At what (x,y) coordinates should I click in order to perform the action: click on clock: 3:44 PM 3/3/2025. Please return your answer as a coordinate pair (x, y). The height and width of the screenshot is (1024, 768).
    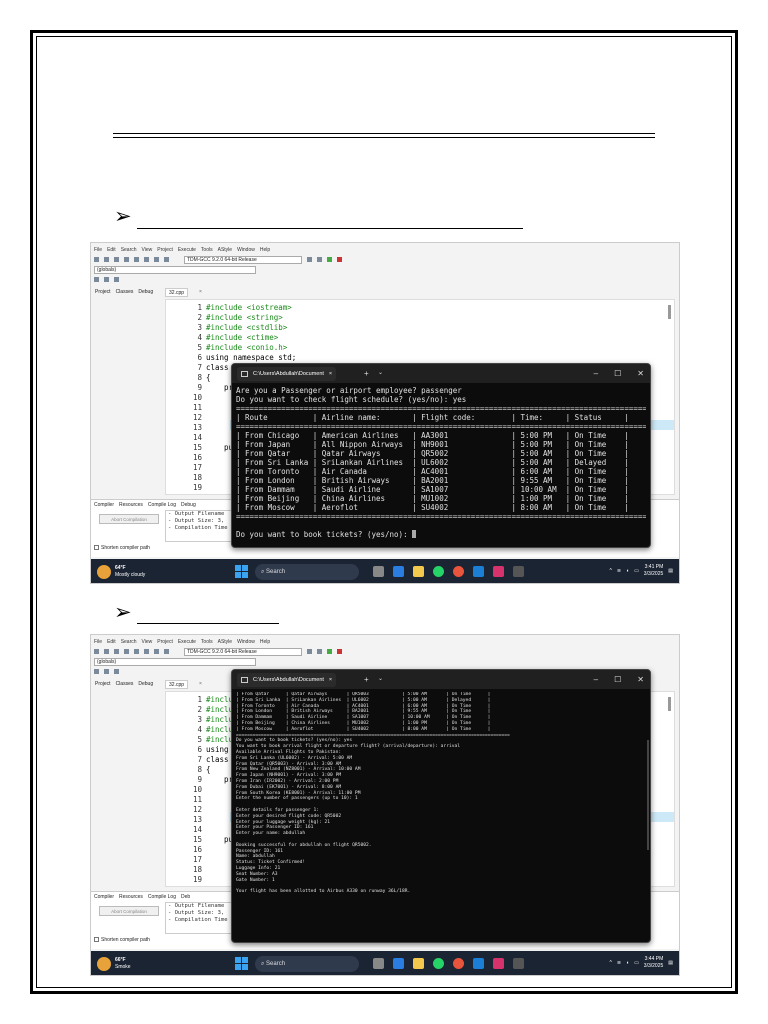
    Looking at the image, I should click on (653, 963).